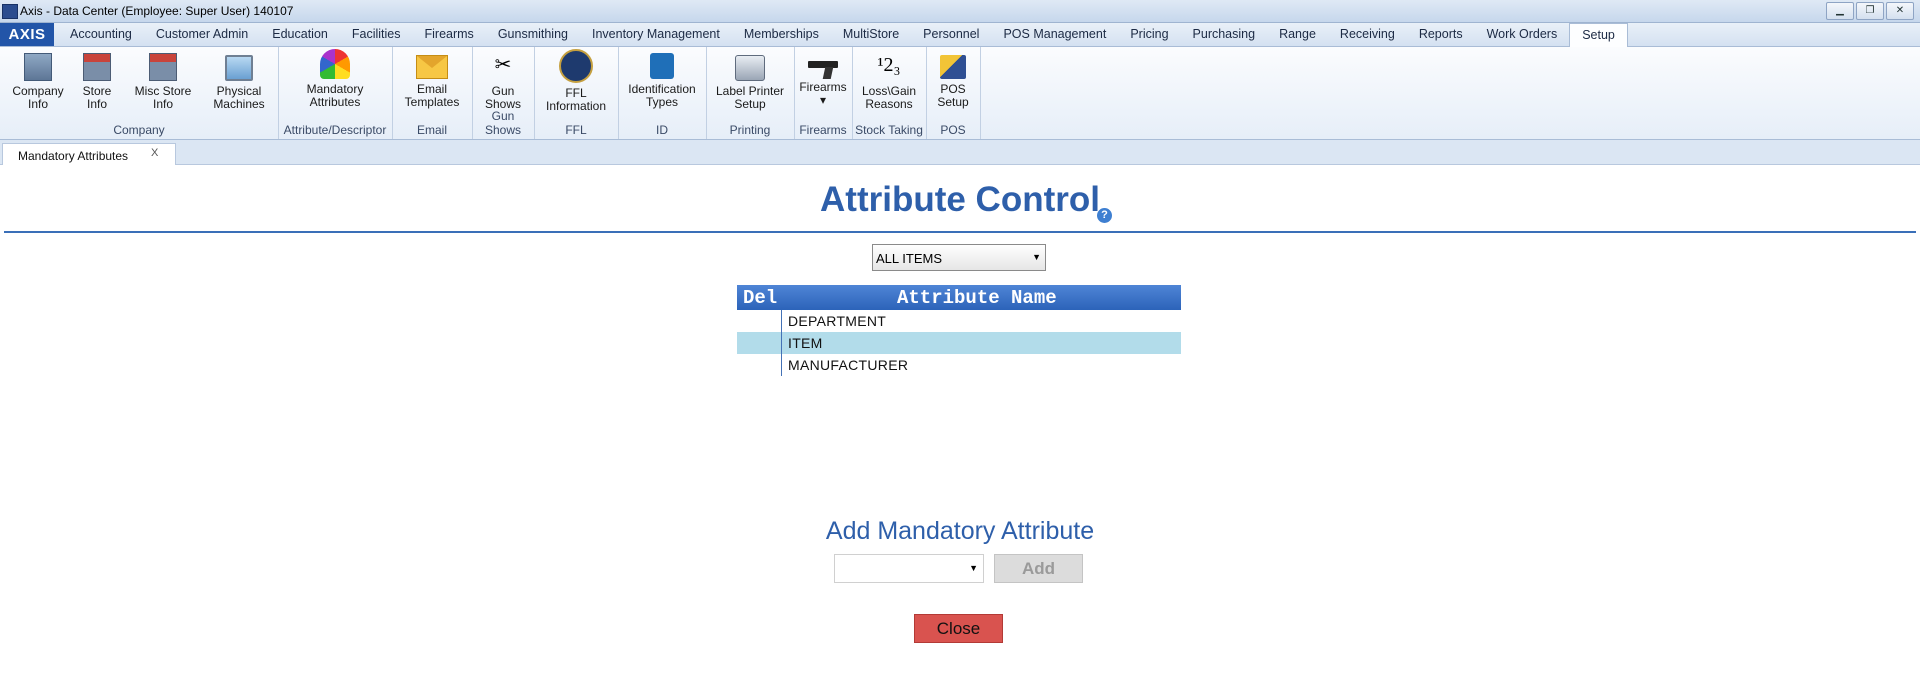  I want to click on numbers-icon: ¹2₃, so click(889, 65).